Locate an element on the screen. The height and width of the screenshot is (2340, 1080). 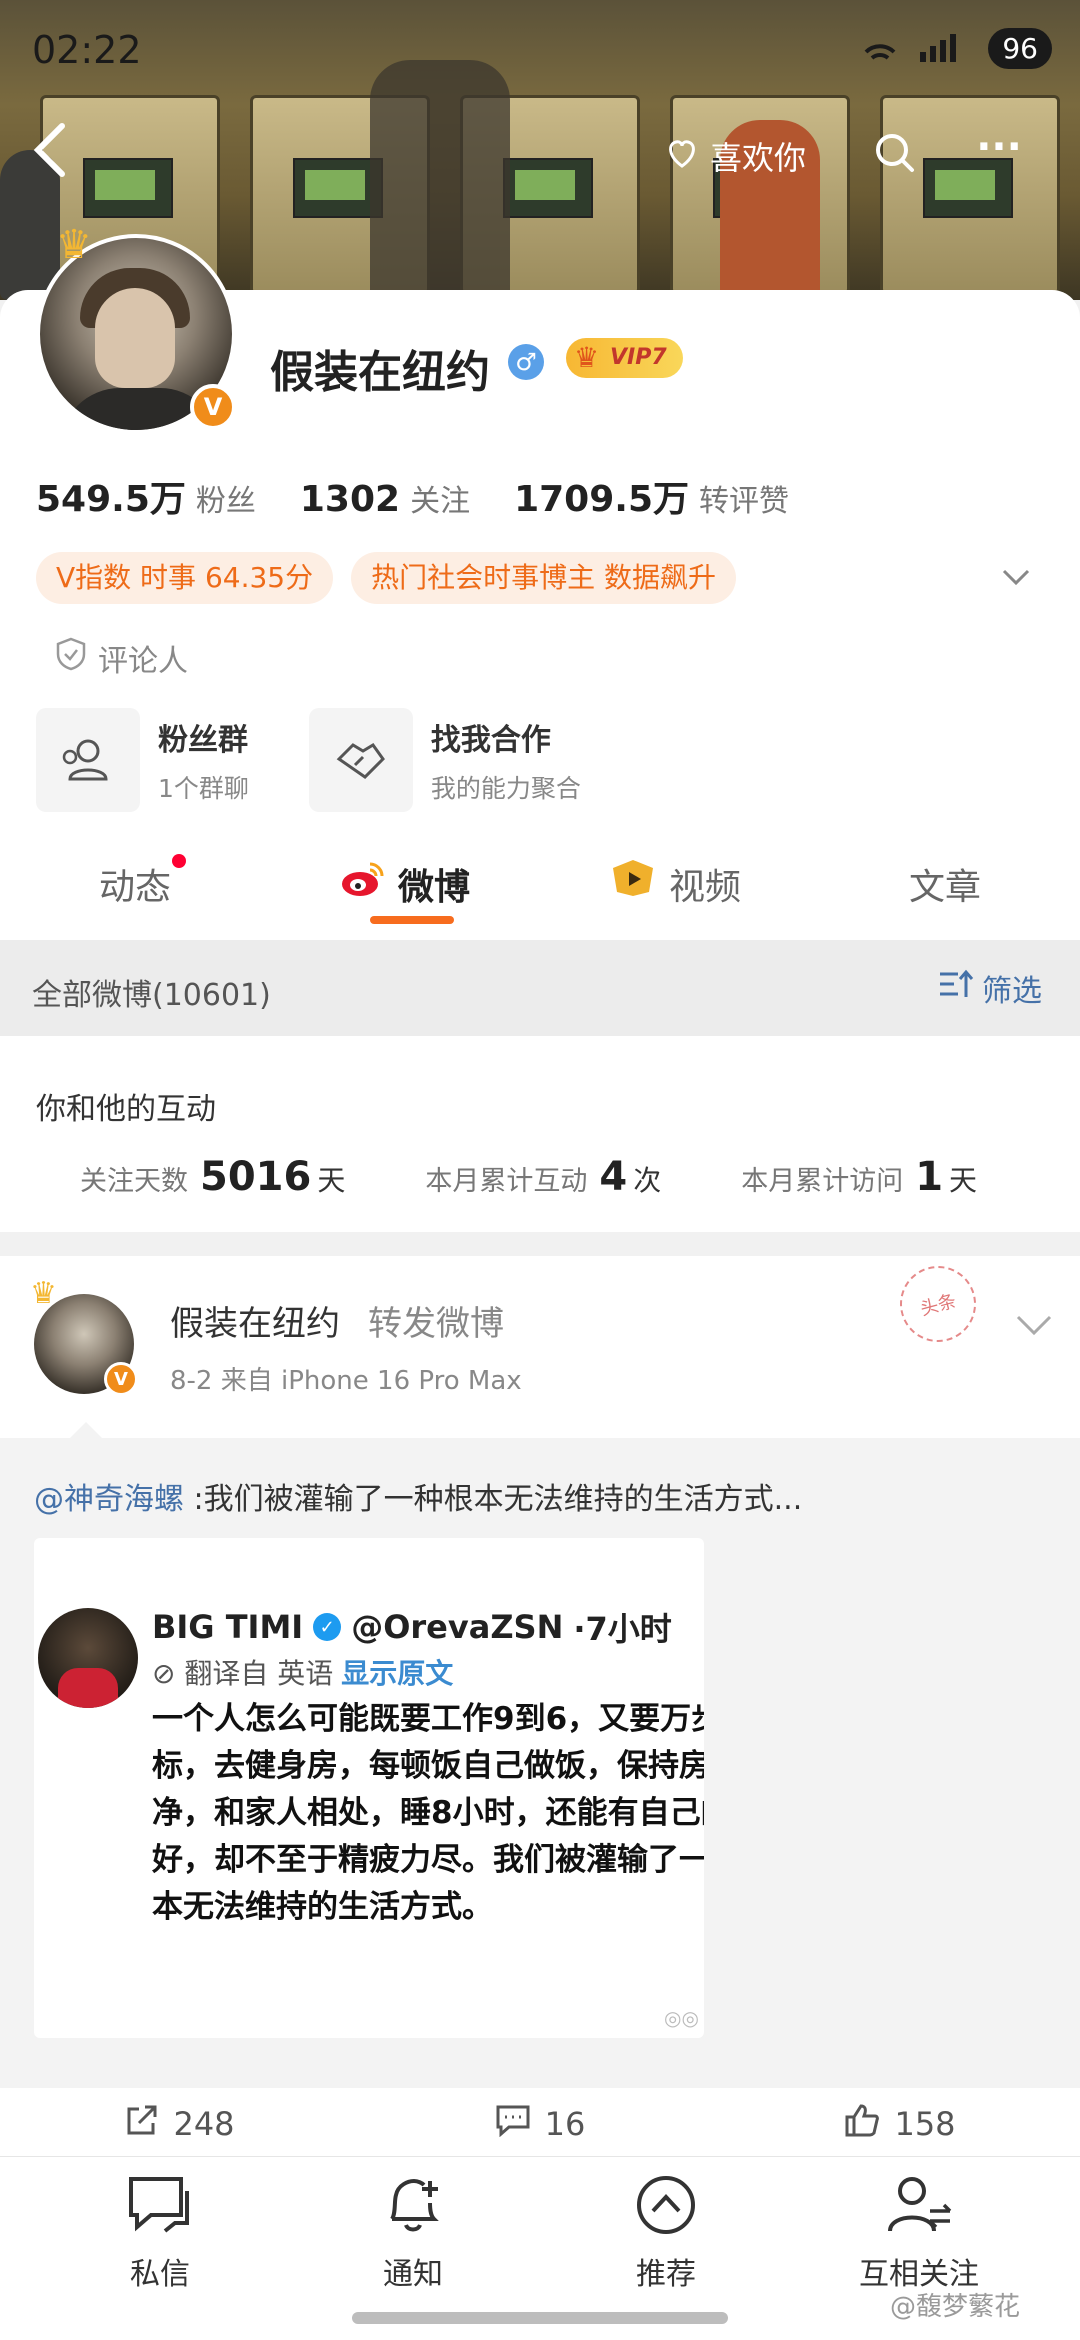
quoted-header: BIG TIMI ✓ @OrevaZSN ·7小时 is located at coordinates (412, 1627).